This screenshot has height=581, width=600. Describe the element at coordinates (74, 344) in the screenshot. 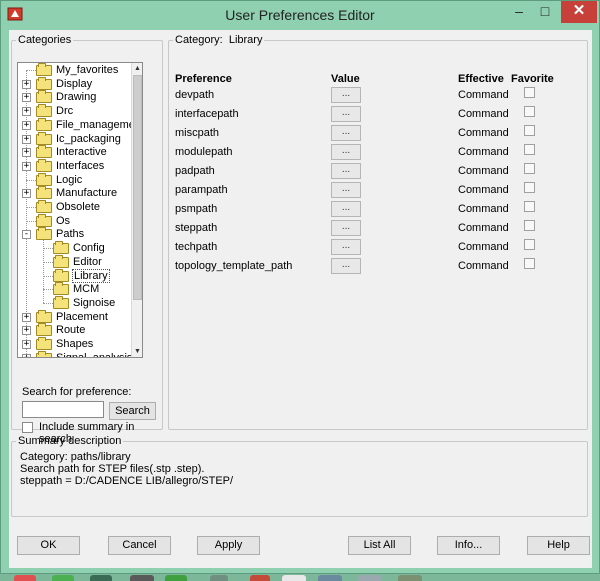

I see `category-item: + Shapes` at that location.